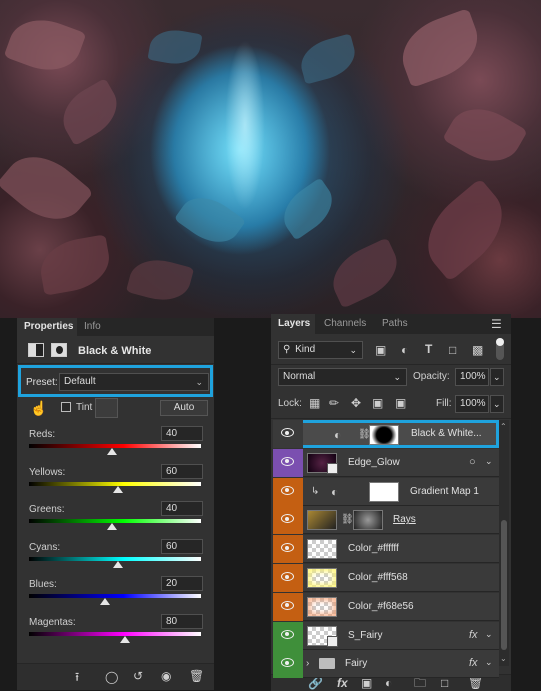 This screenshot has width=541, height=691. I want to click on tint-color-swatch, so click(106, 408).